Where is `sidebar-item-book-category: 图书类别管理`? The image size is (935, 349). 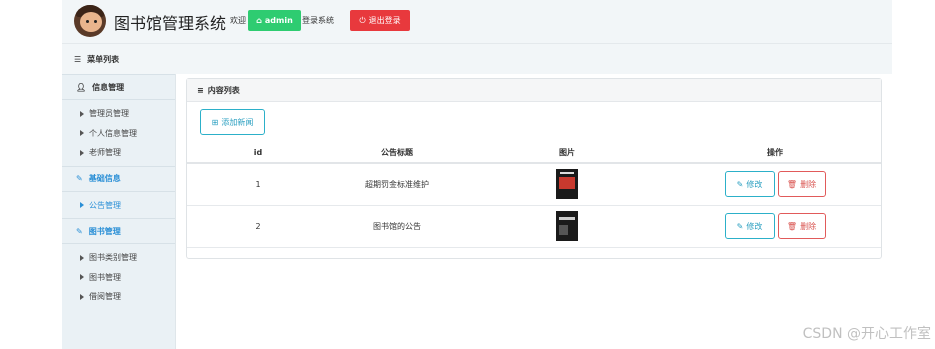 sidebar-item-book-category: 图书类别管理 is located at coordinates (118, 258).